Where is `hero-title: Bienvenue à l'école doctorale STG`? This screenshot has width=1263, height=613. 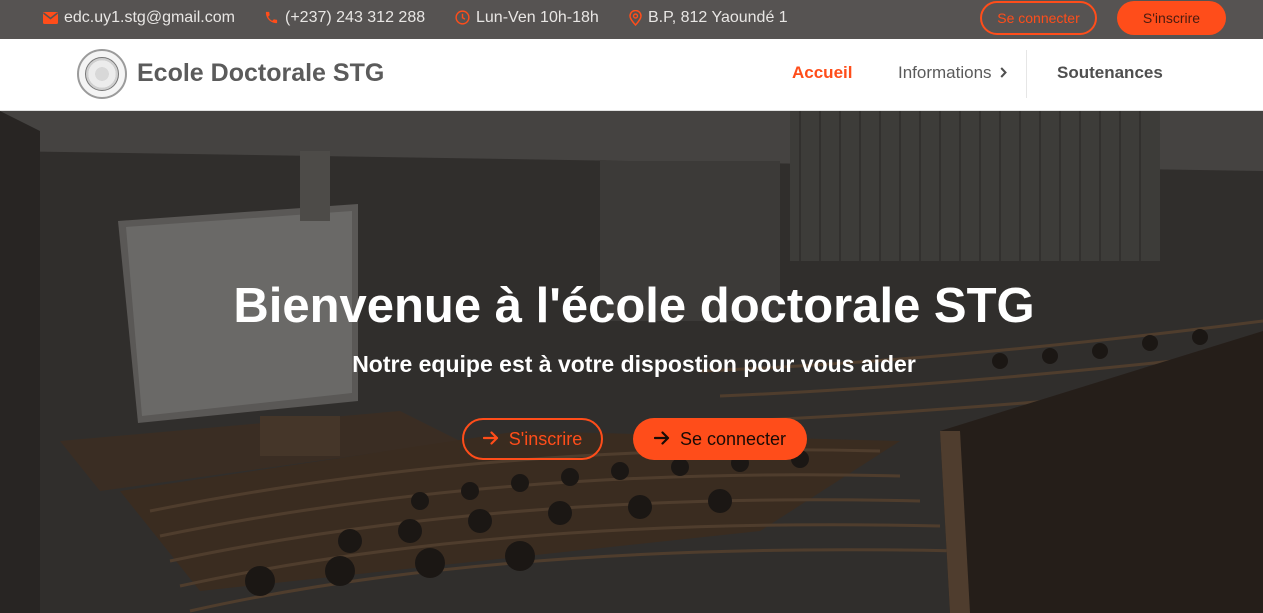
hero-title: Bienvenue à l'école doctorale STG is located at coordinates (634, 306).